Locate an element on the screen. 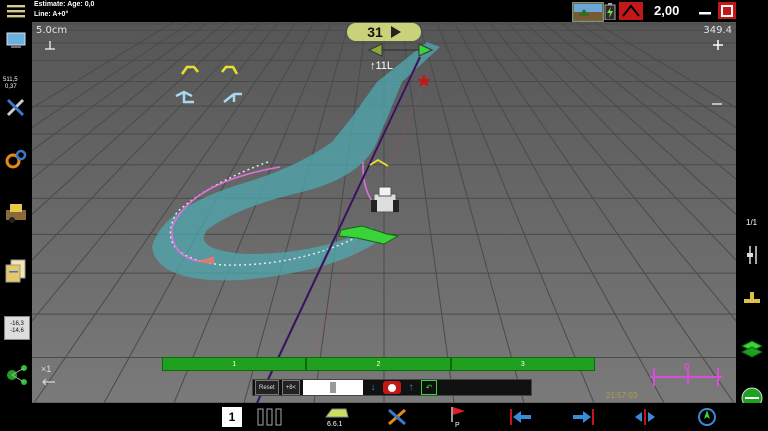  coord-value-2: -14,6 is located at coordinates (17, 331).